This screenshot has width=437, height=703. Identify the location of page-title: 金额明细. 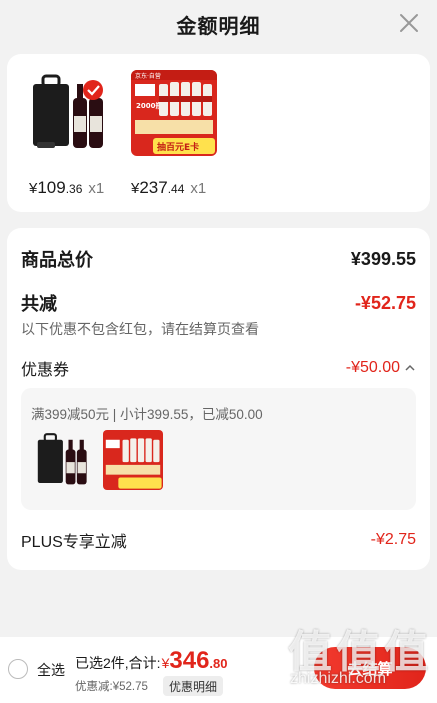
(218, 26).